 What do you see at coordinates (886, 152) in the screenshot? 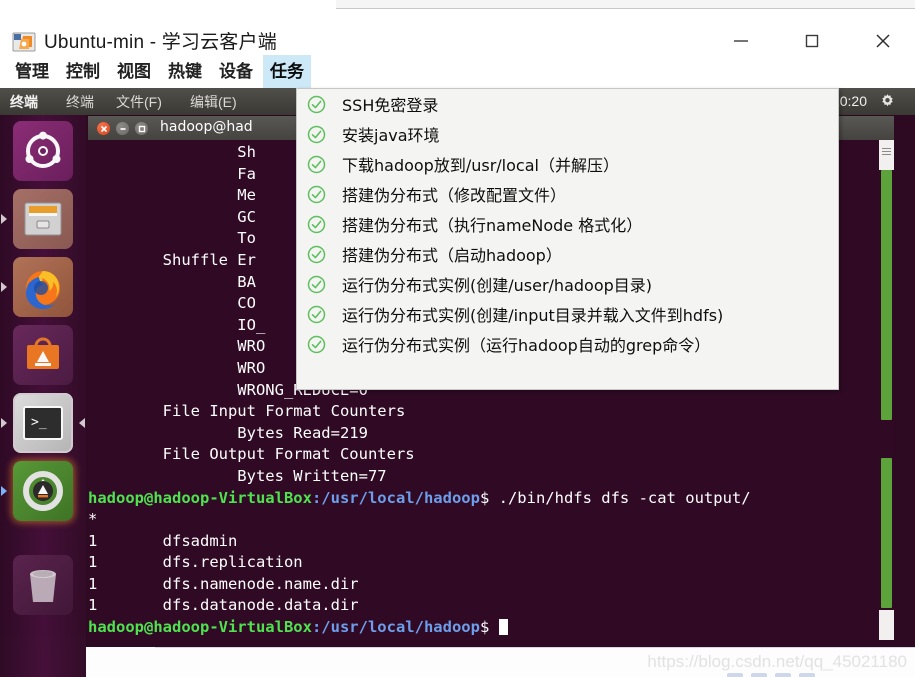
I see `scrollbar-grip-icon` at bounding box center [886, 152].